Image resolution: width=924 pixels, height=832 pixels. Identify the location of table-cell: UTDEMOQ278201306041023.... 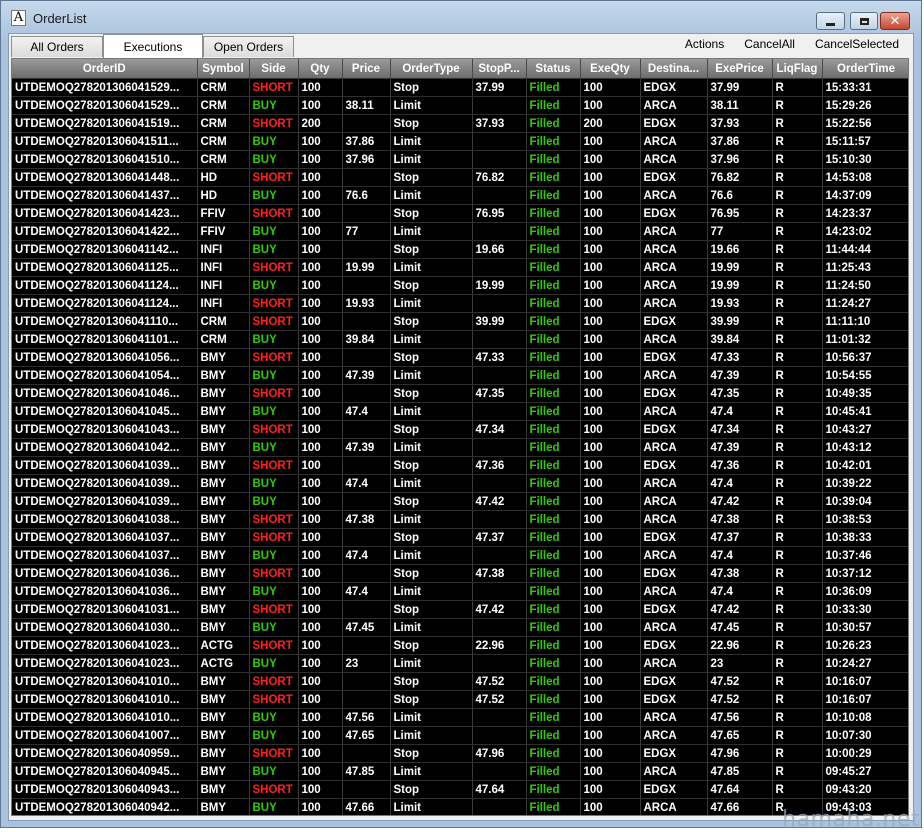
(105, 645).